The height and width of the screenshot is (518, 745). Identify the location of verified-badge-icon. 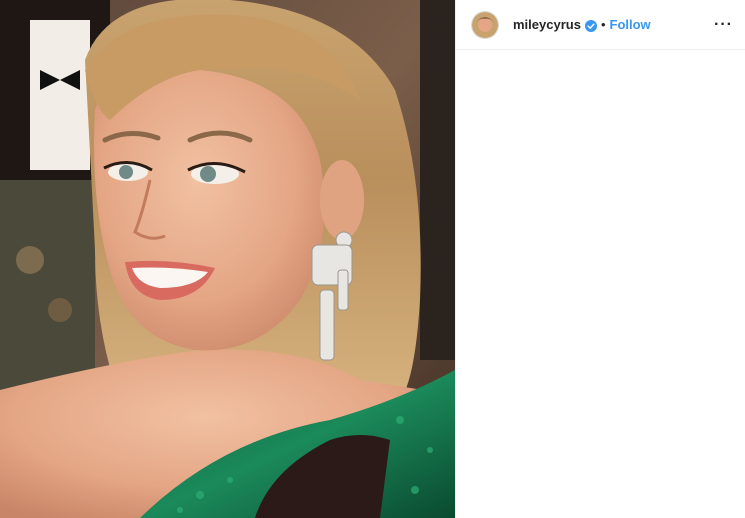
(590, 25).